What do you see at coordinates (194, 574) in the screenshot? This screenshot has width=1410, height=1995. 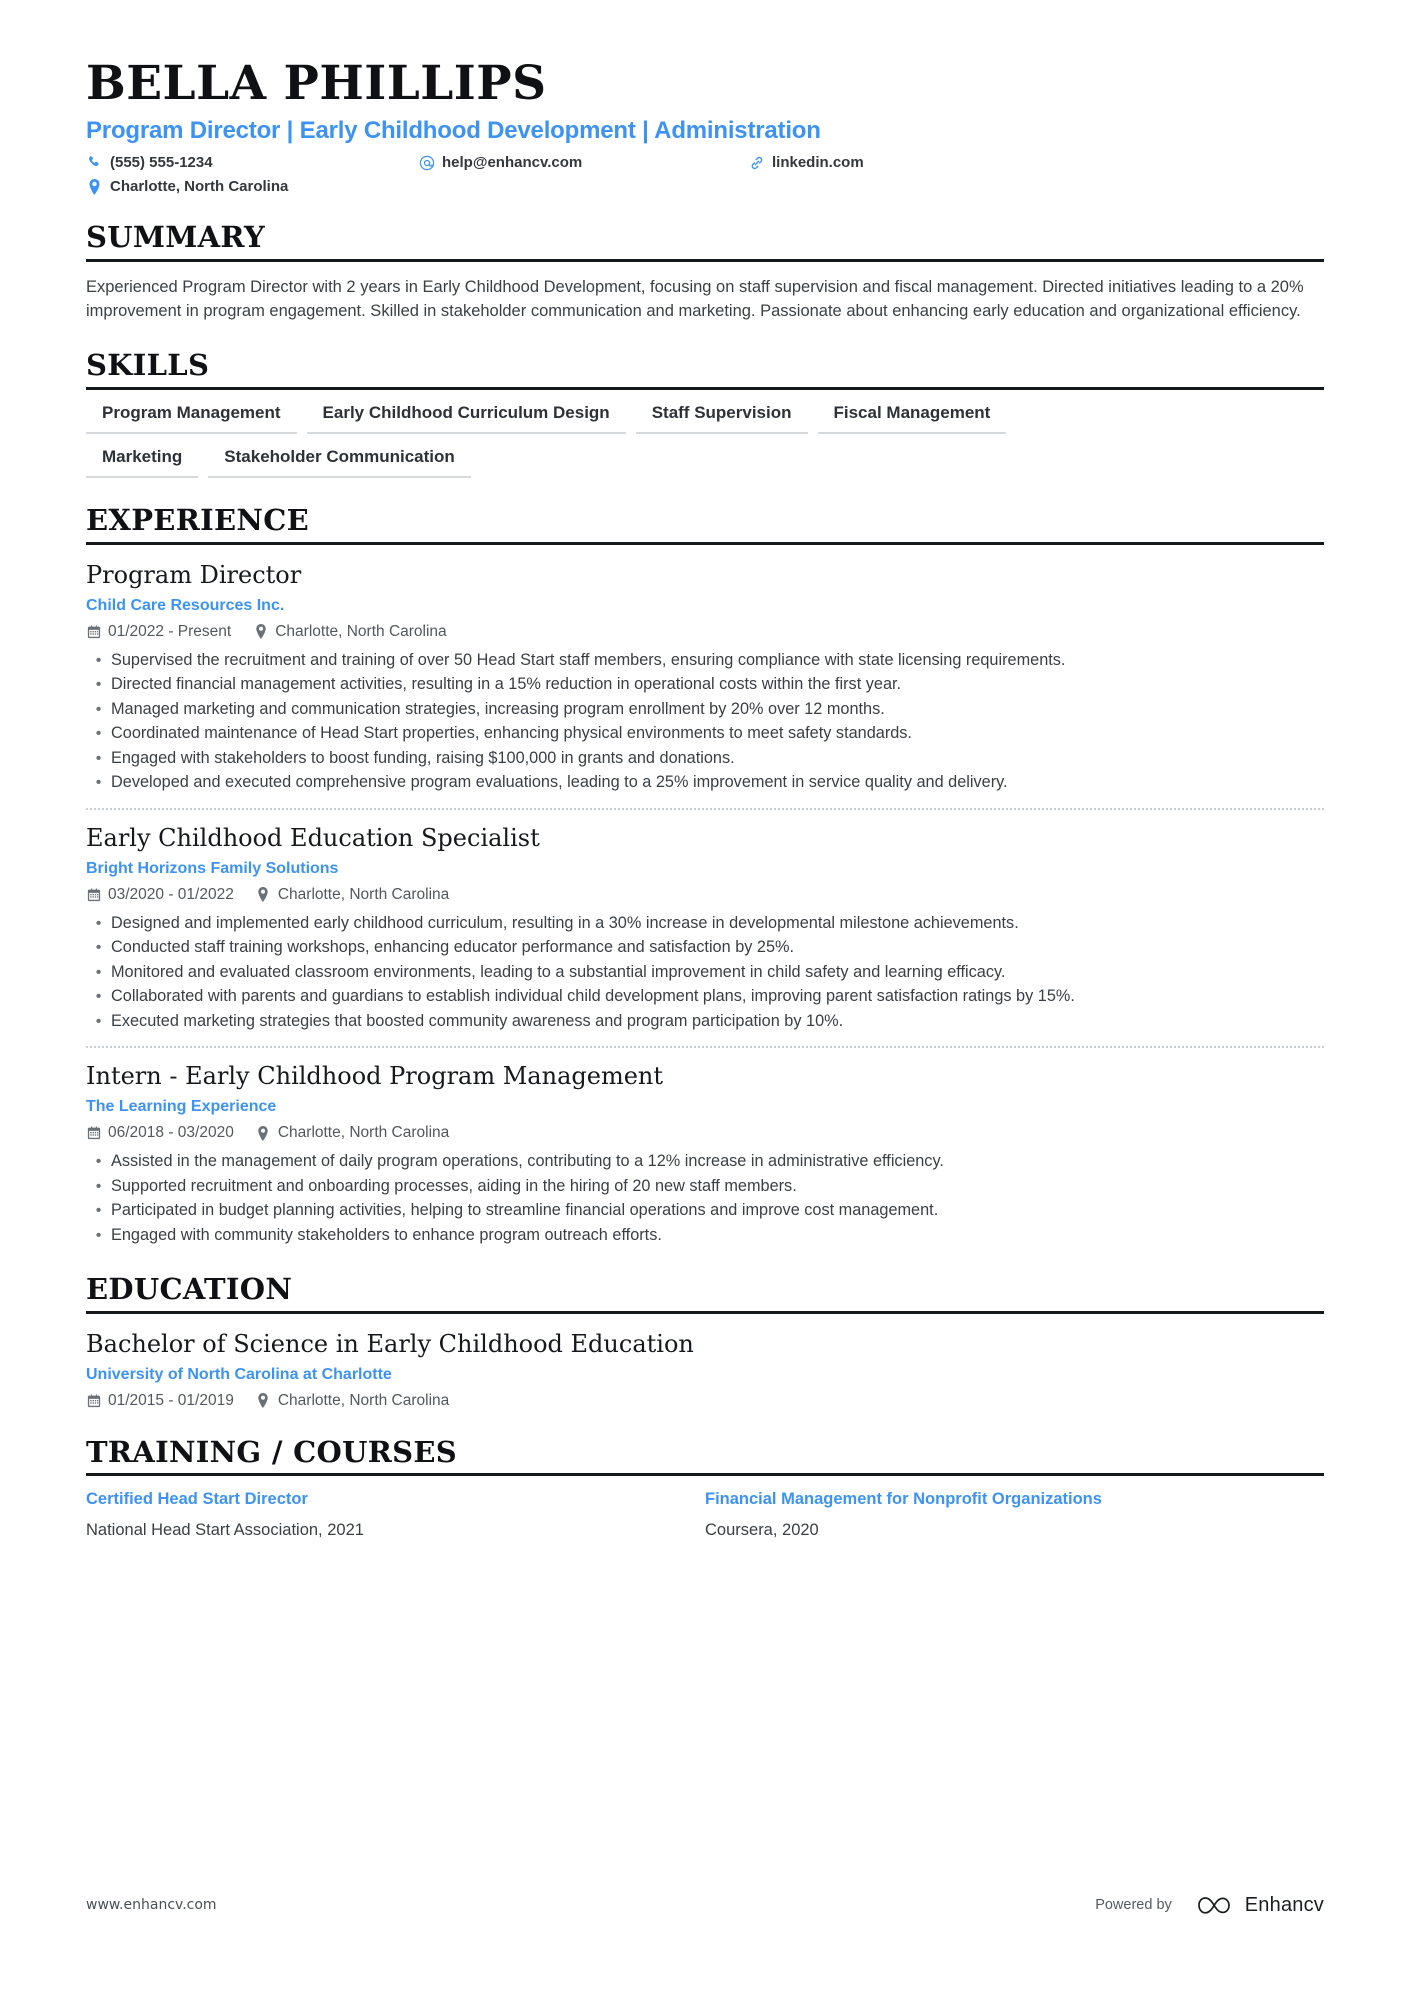 I see `job-title: Program Director` at bounding box center [194, 574].